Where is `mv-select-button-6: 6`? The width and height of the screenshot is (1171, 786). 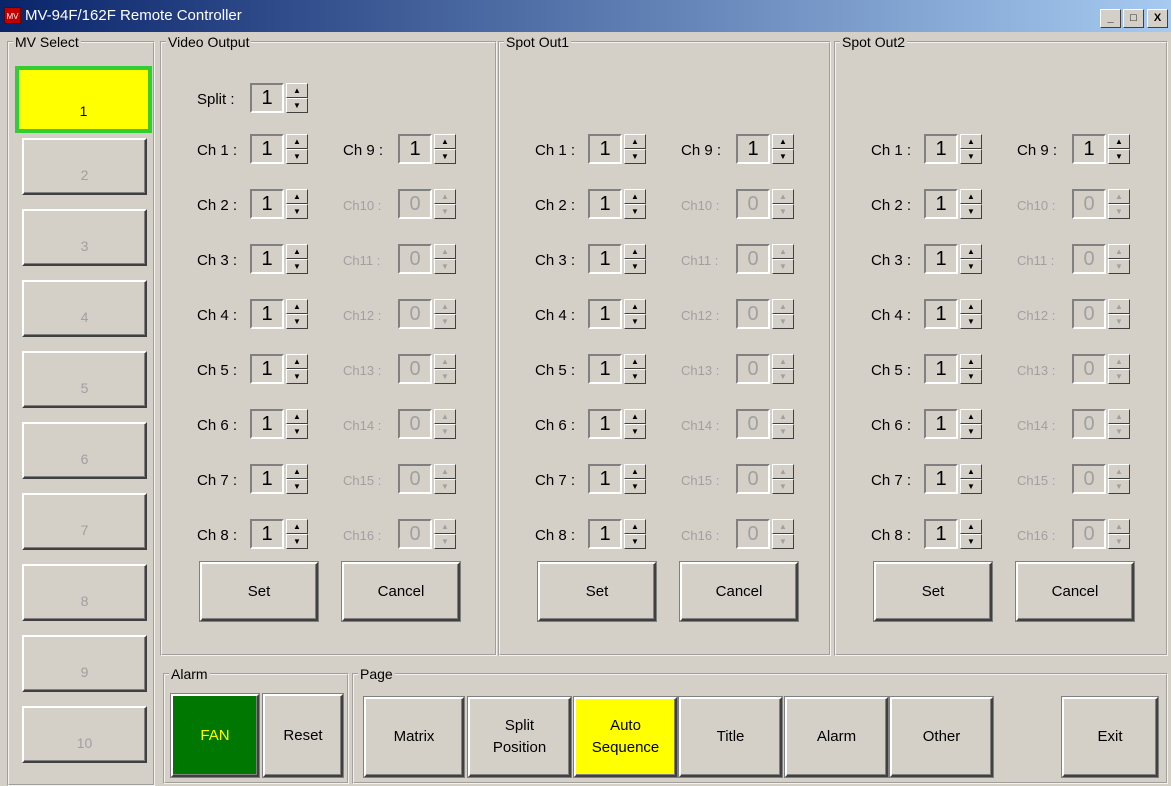
mv-select-button-6: 6 is located at coordinates (84, 450).